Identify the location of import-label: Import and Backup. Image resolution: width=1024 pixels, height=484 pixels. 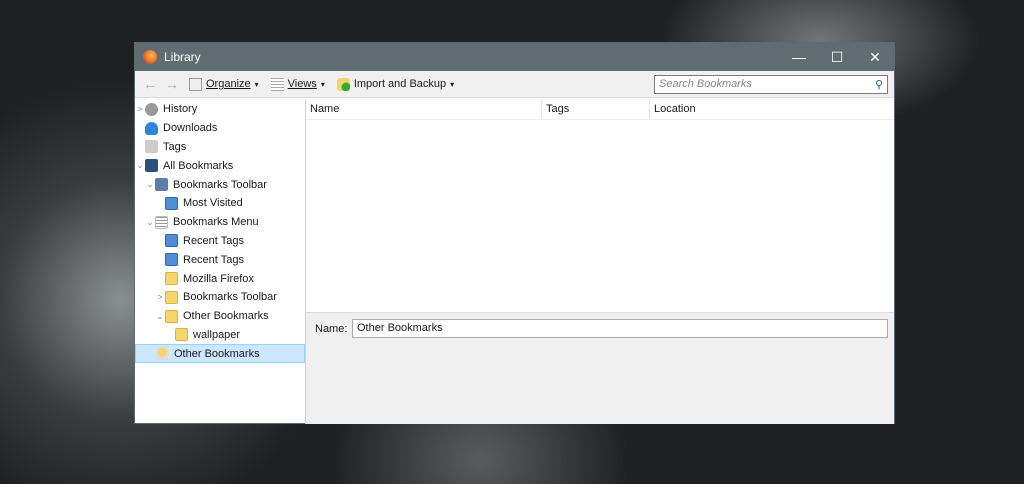
(400, 84).